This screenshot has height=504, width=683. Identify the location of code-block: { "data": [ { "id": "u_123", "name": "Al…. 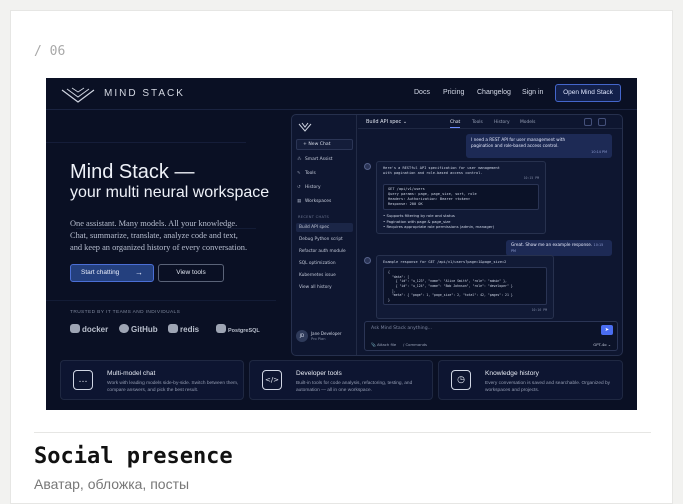
(465, 286).